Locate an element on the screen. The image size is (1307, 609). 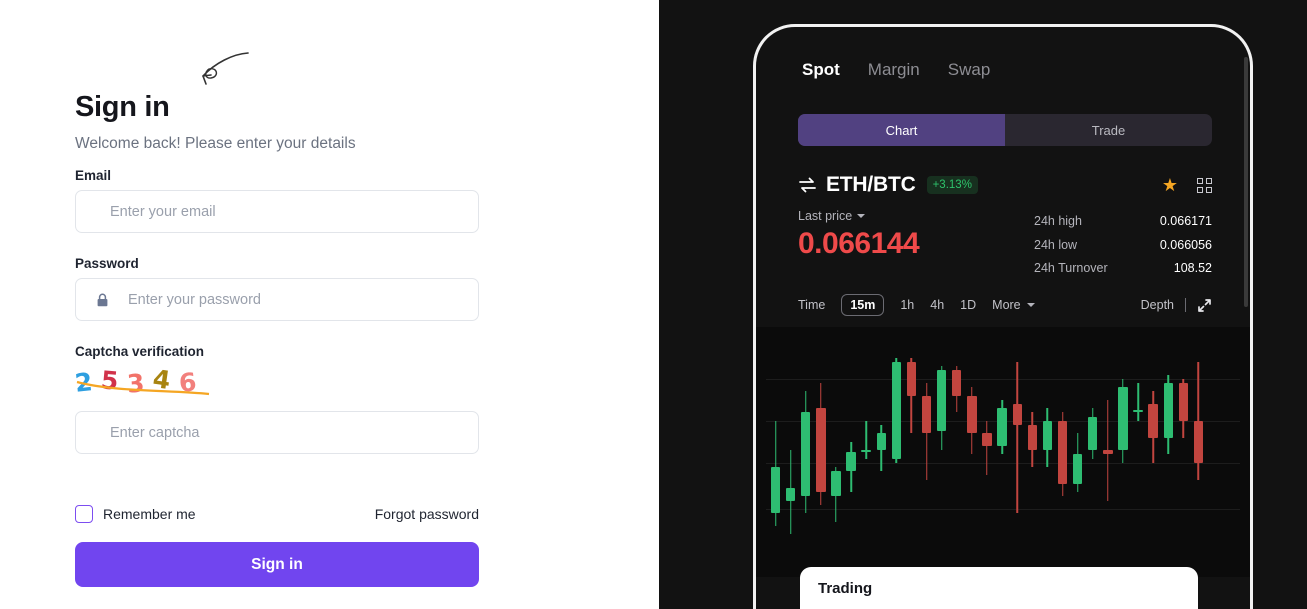
page-subtitle: Welcome back! Please enter your details is located at coordinates (215, 143).